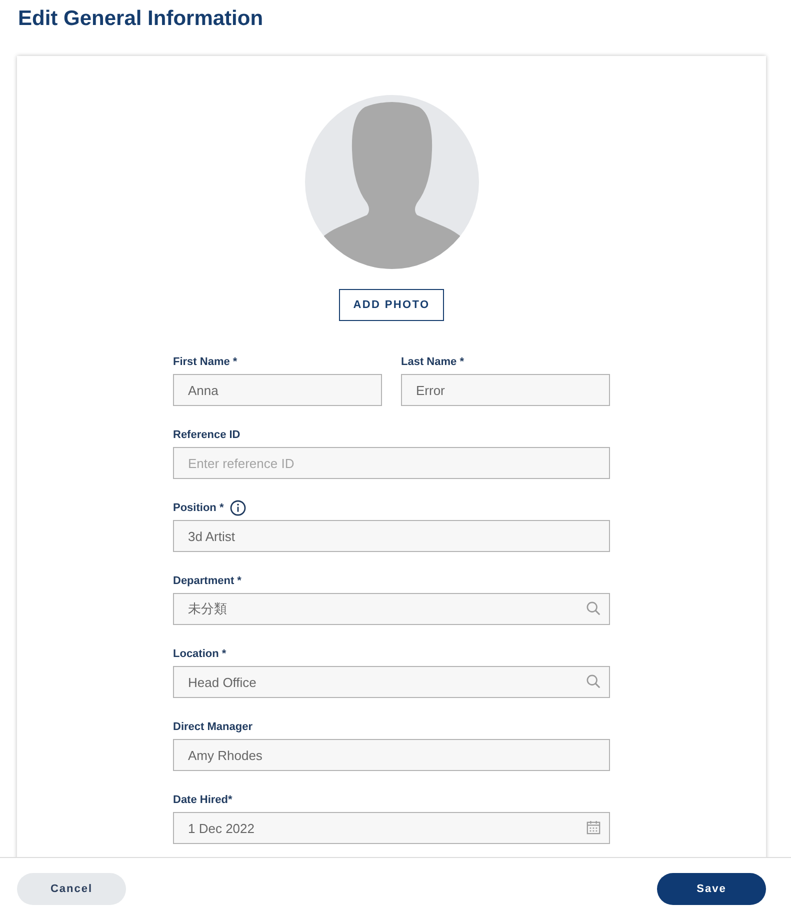 This screenshot has width=791, height=919. What do you see at coordinates (206, 435) in the screenshot?
I see `field-label: Reference ID` at bounding box center [206, 435].